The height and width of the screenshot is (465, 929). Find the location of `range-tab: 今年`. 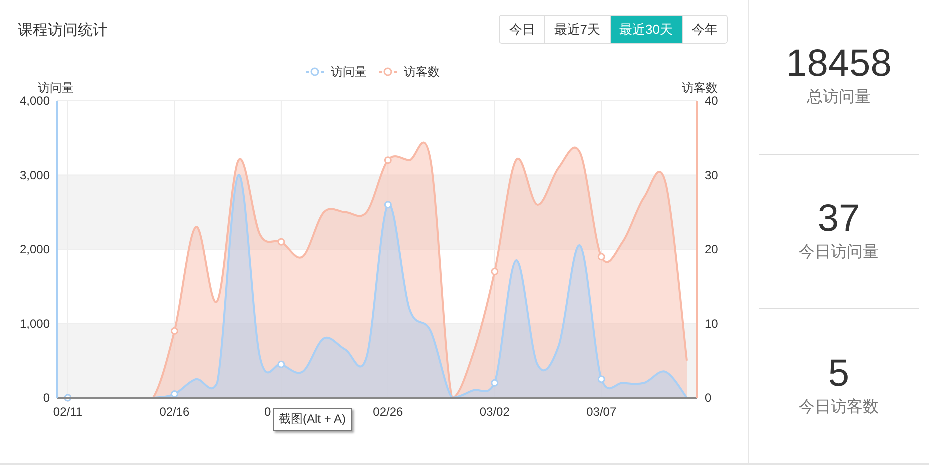

range-tab: 今年 is located at coordinates (704, 29).